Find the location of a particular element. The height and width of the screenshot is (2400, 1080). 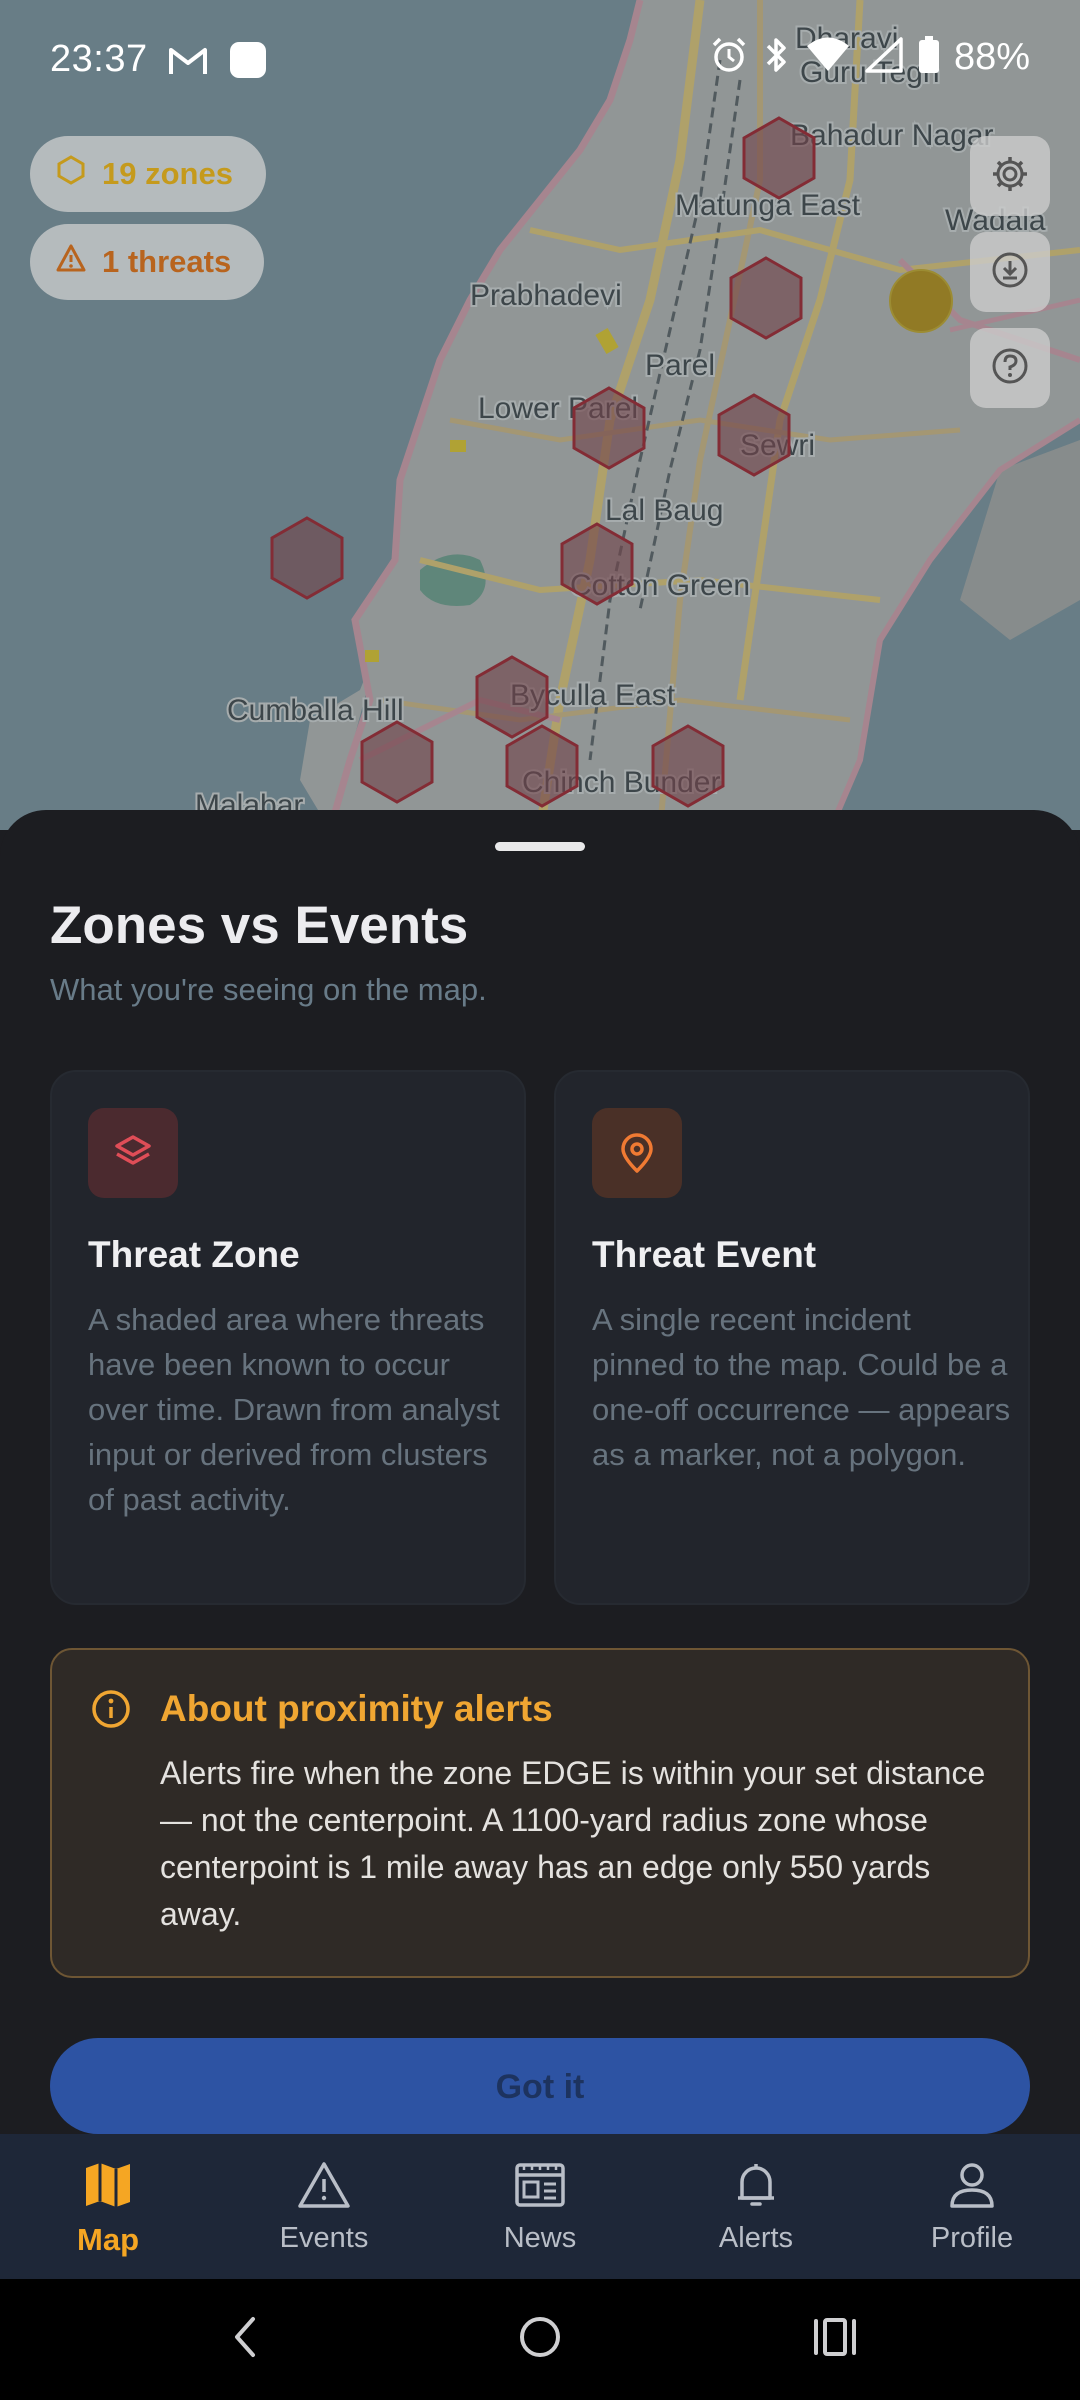

zones-count-chip: 19 zones is located at coordinates (148, 174).